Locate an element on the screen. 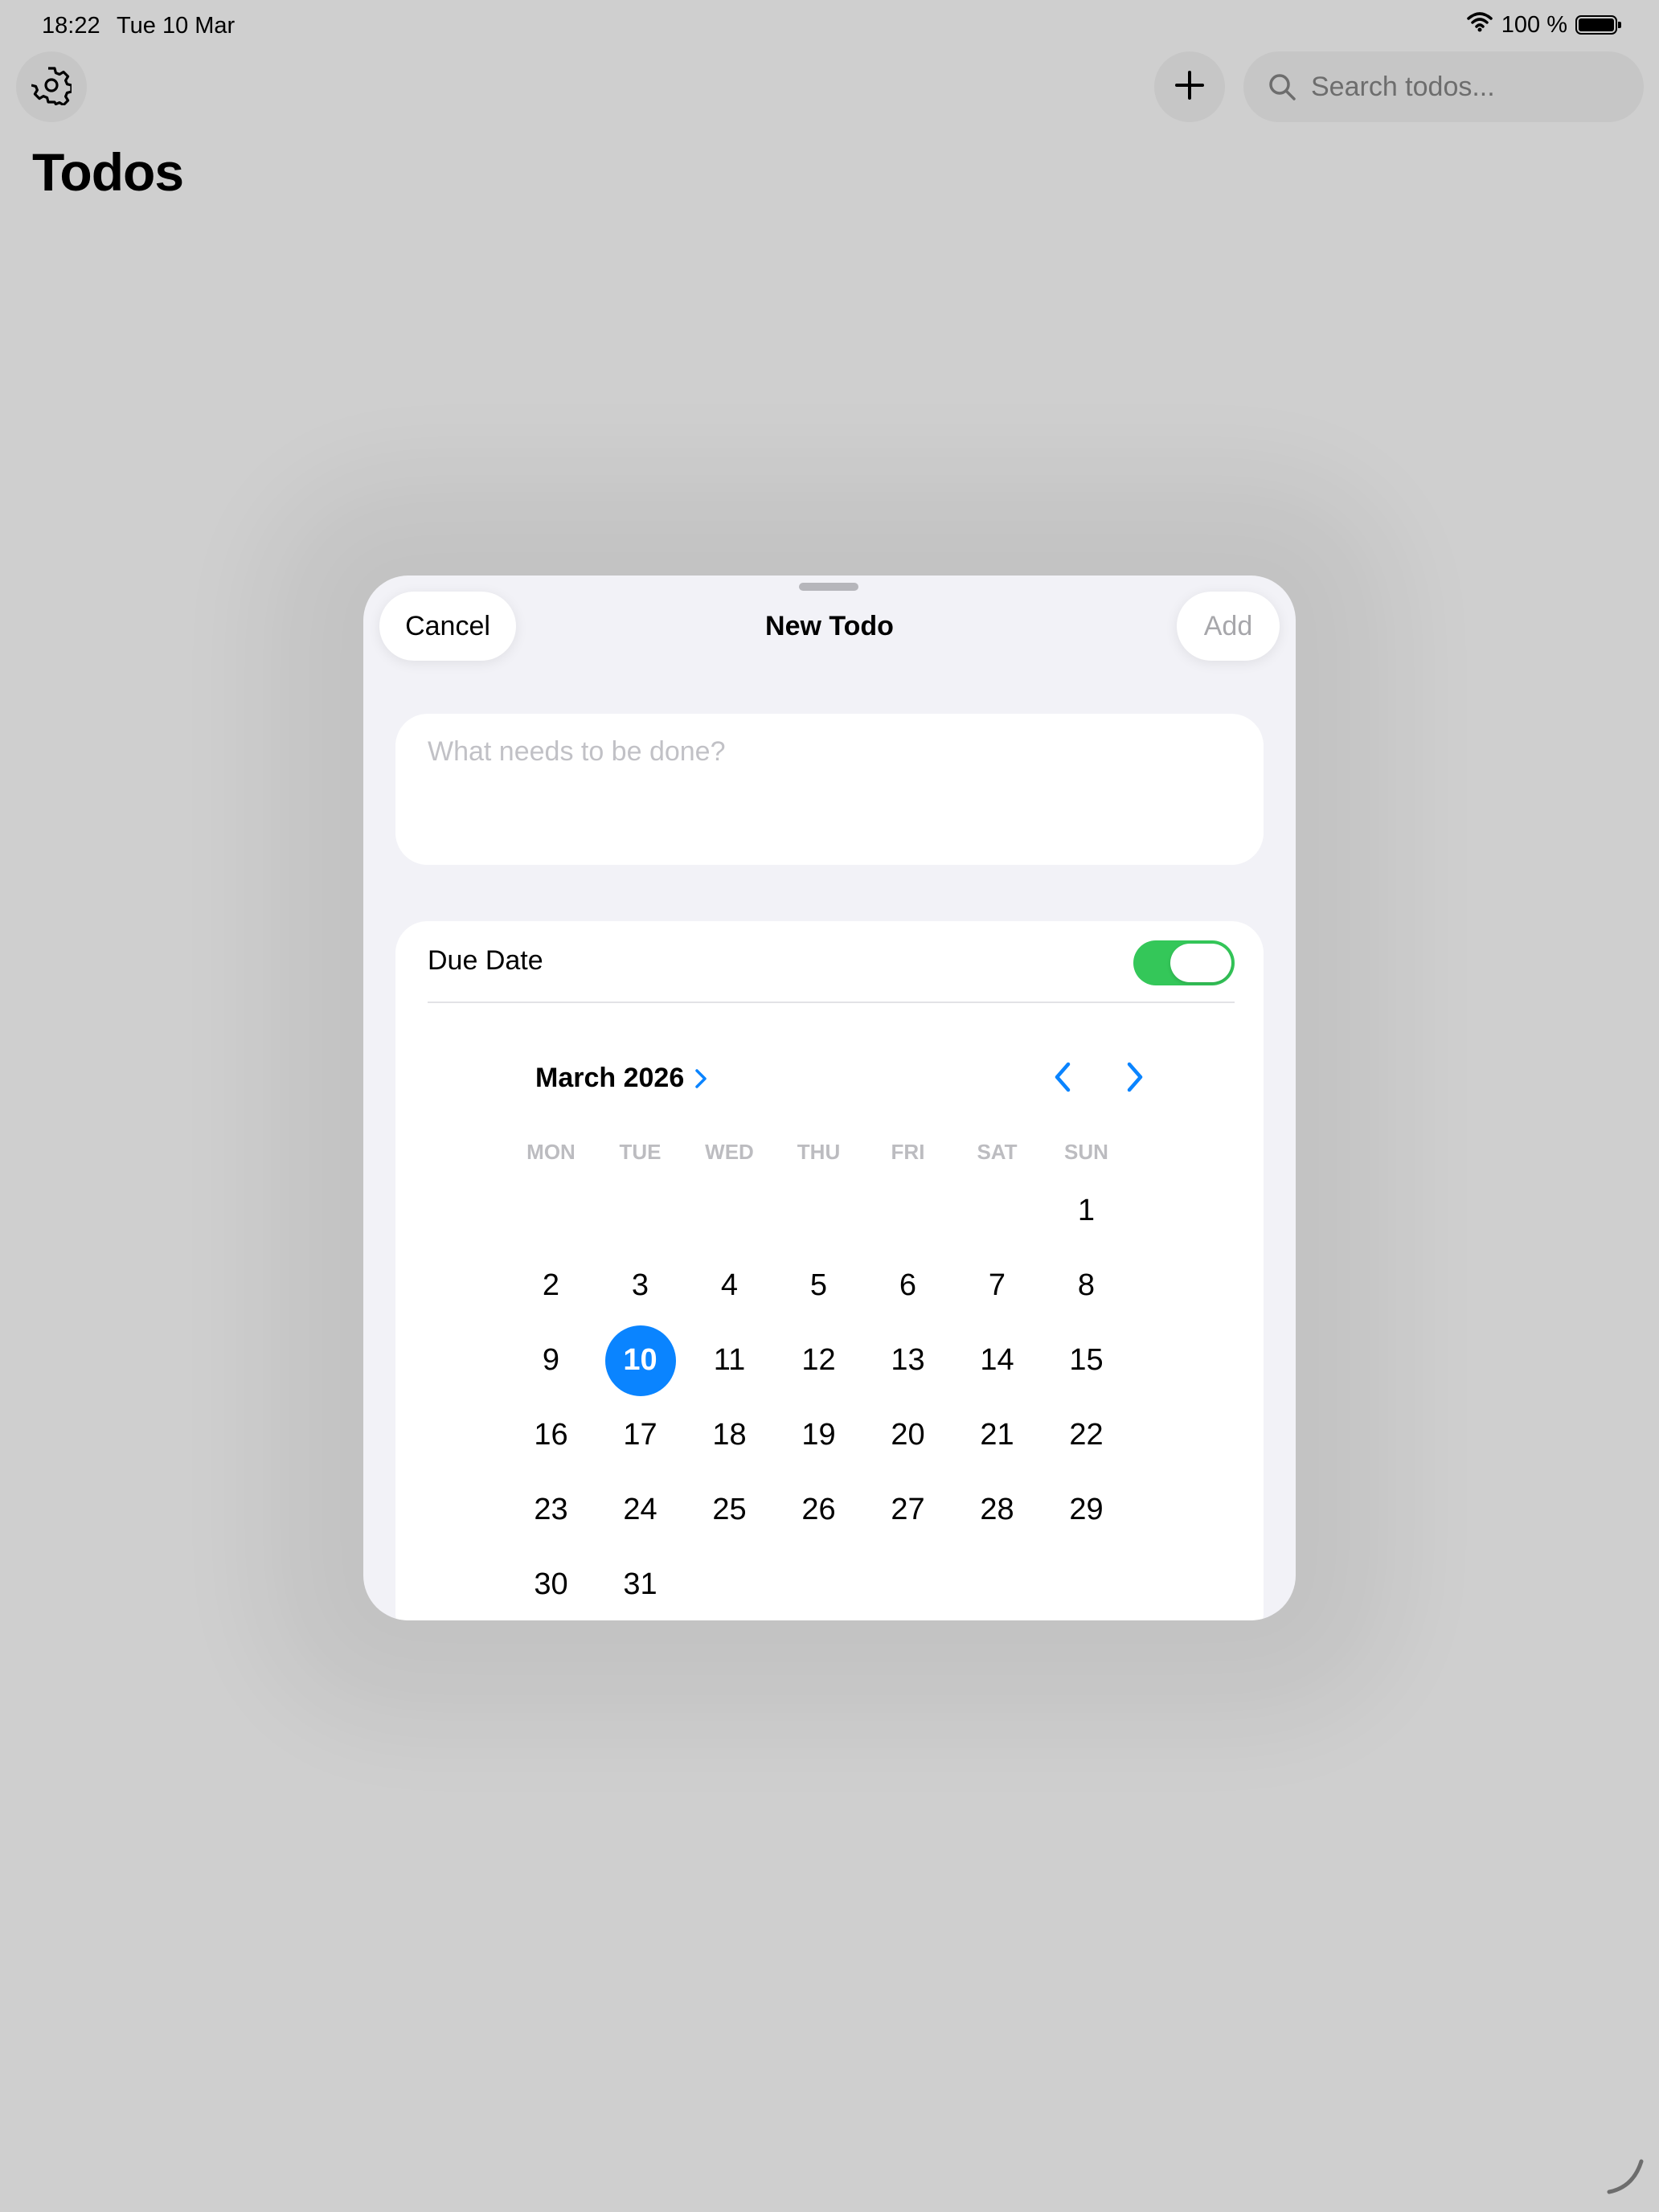  calendar-day-label: 13 is located at coordinates (908, 1360).